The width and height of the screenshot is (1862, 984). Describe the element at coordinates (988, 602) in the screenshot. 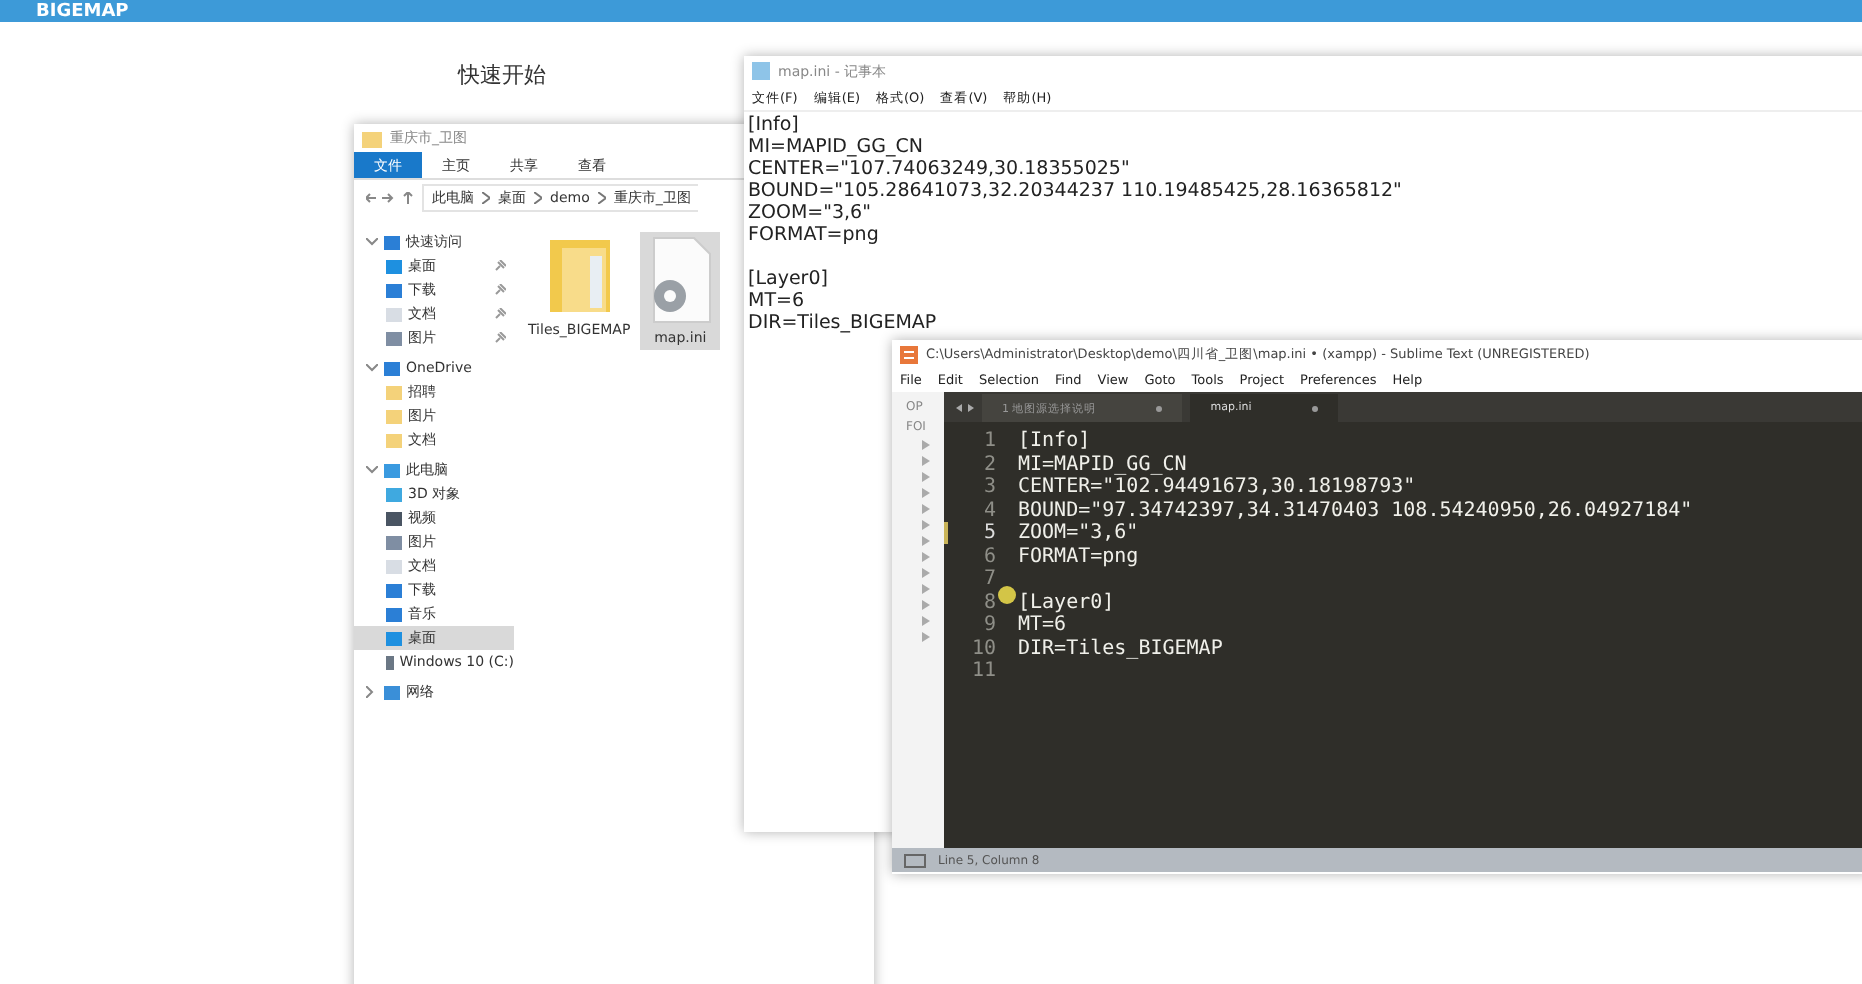

I see `line-number: 8` at that location.